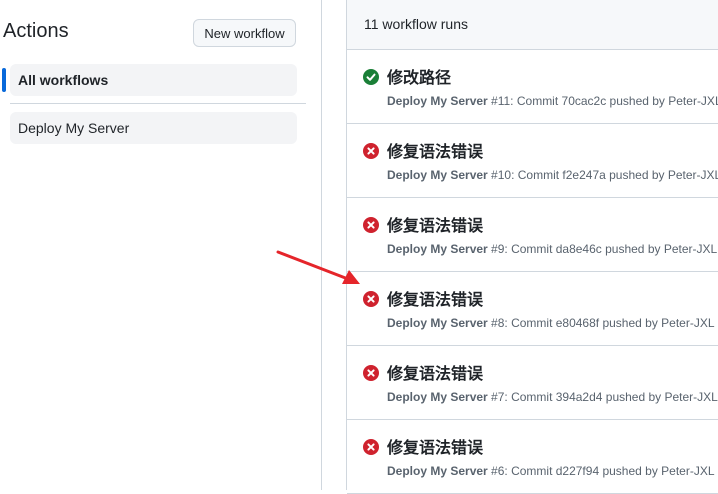 This screenshot has height=494, width=718. What do you see at coordinates (602, 175) in the screenshot?
I see `run-commit-detail: #10: Commit f2e247a pushed by Peter-JXL` at bounding box center [602, 175].